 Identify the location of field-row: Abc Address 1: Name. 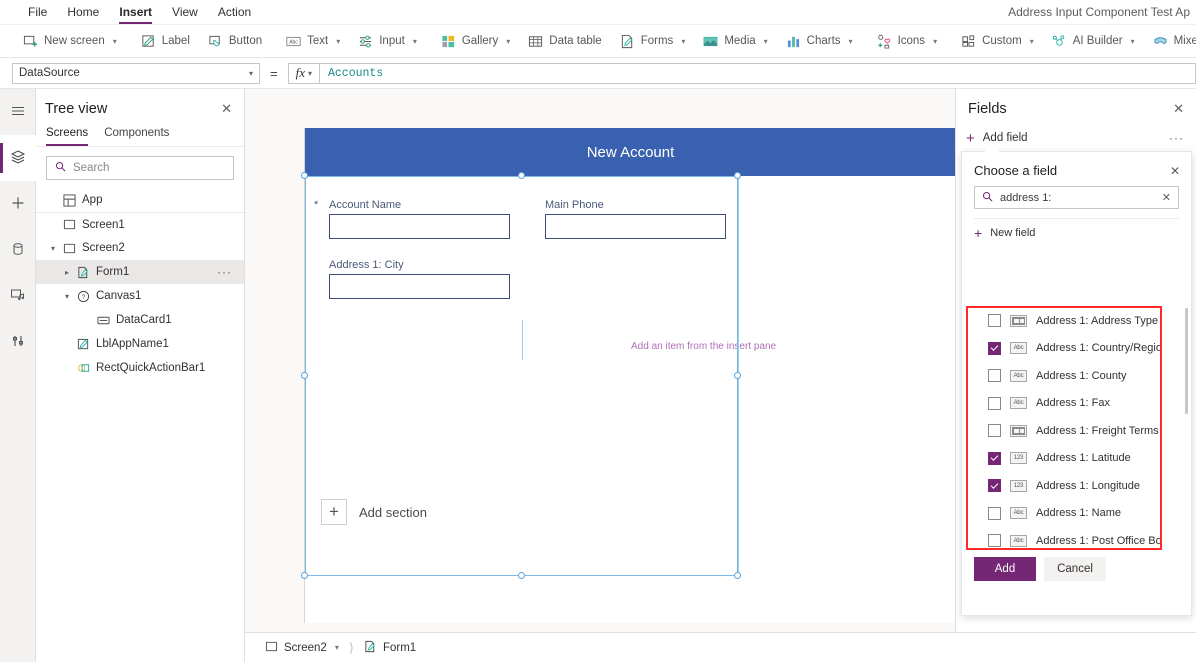
(1064, 514).